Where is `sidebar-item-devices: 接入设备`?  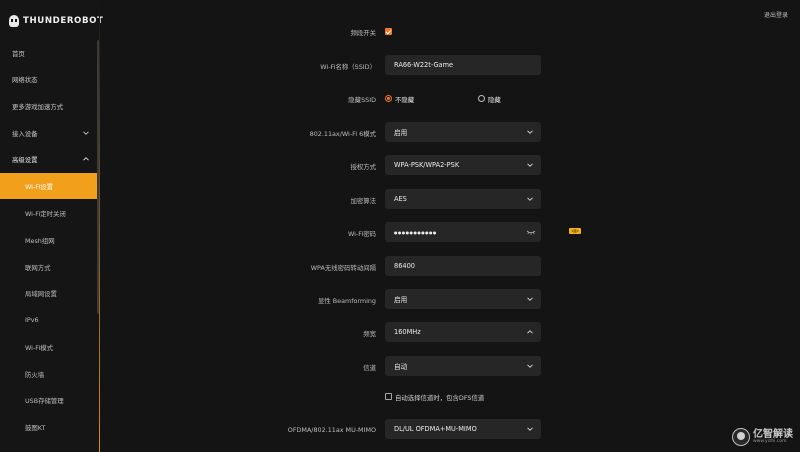 sidebar-item-devices: 接入设备 is located at coordinates (48, 133).